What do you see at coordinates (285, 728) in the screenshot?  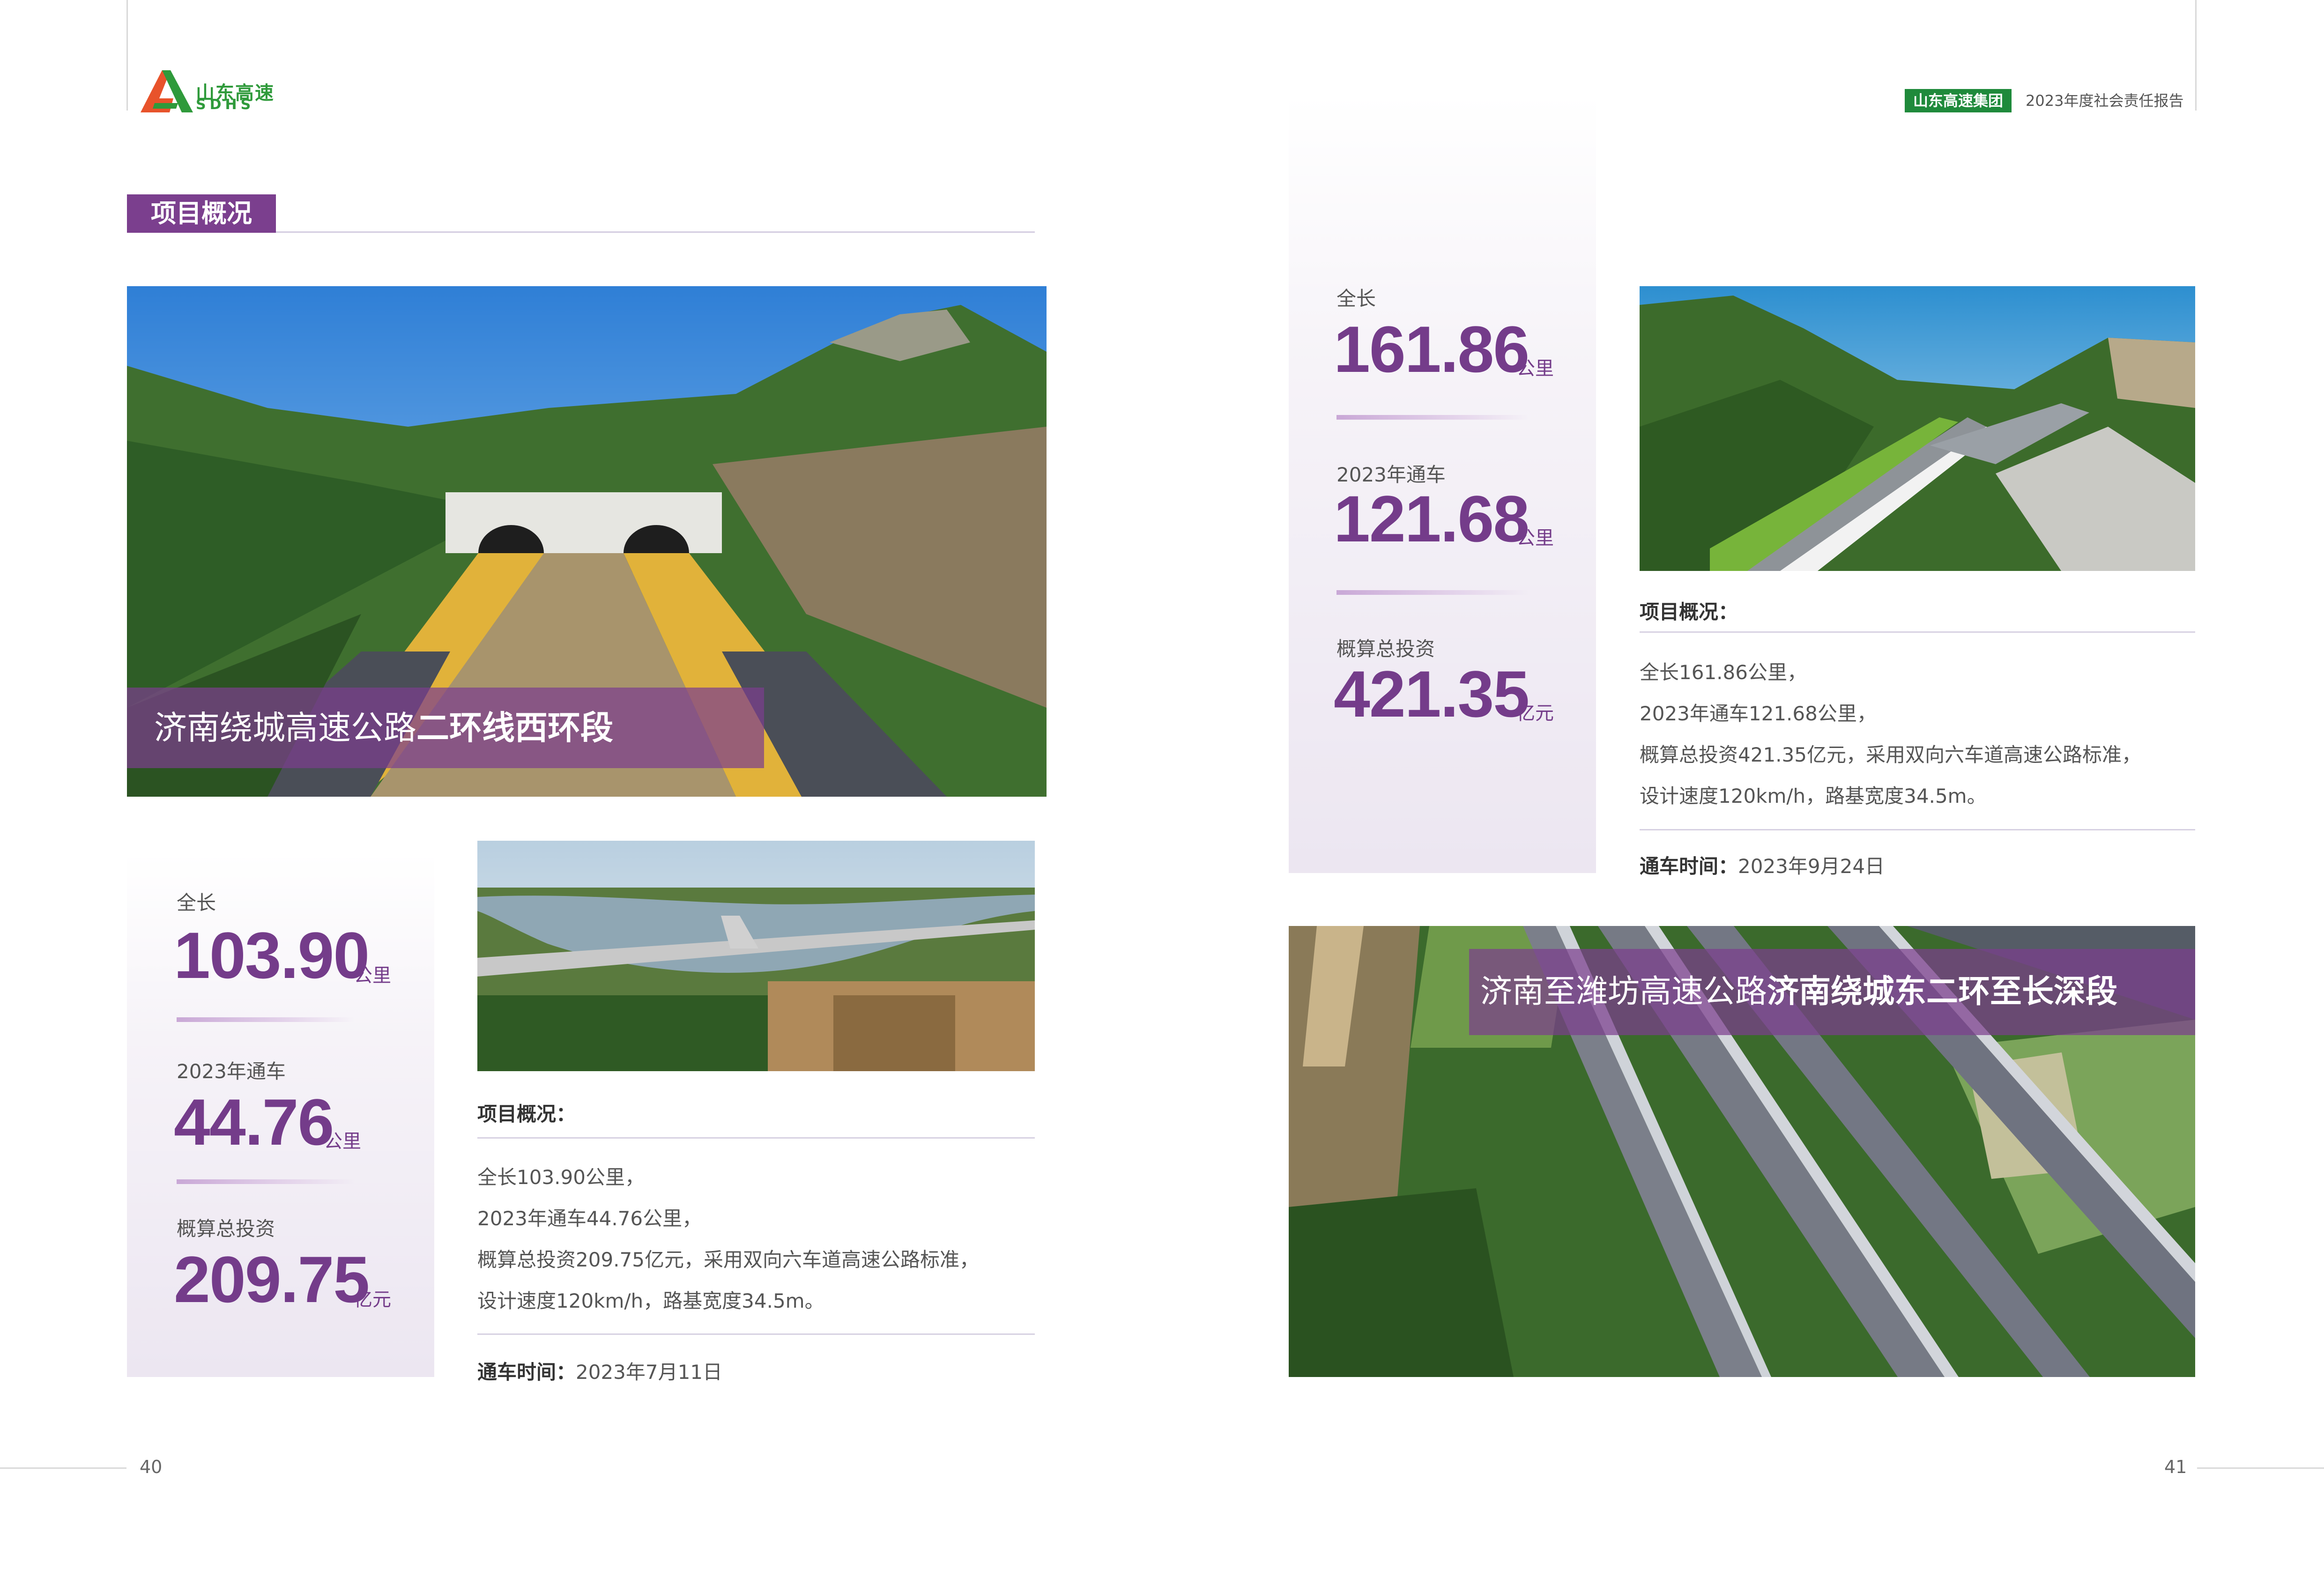 I see `banner-road-name: 济南绕城高速公路` at bounding box center [285, 728].